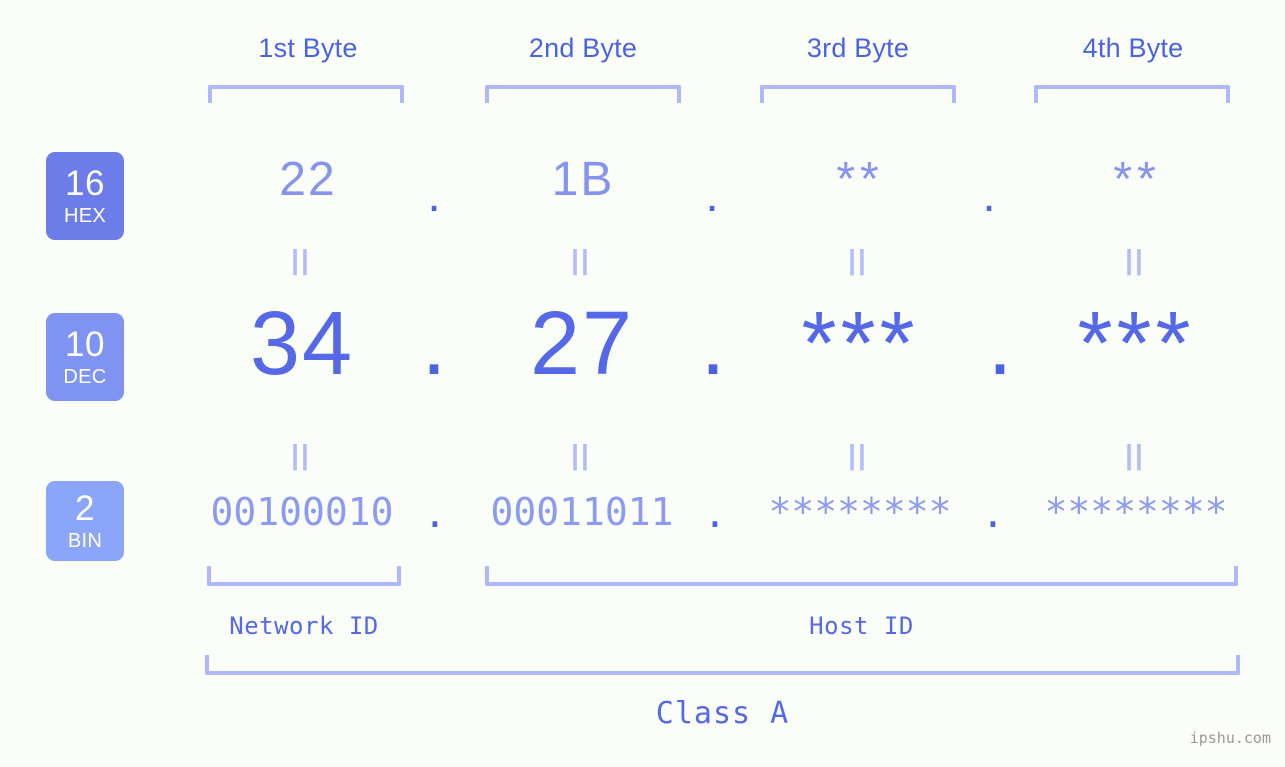  What do you see at coordinates (858, 259) in the screenshot?
I see `equals-connector-hex-dec-3: ||` at bounding box center [858, 259].